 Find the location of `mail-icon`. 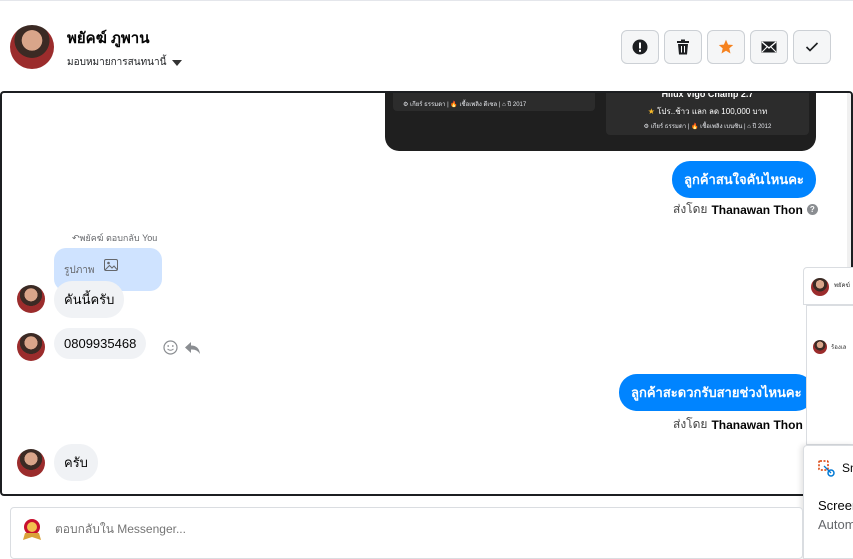

mail-icon is located at coordinates (769, 47).